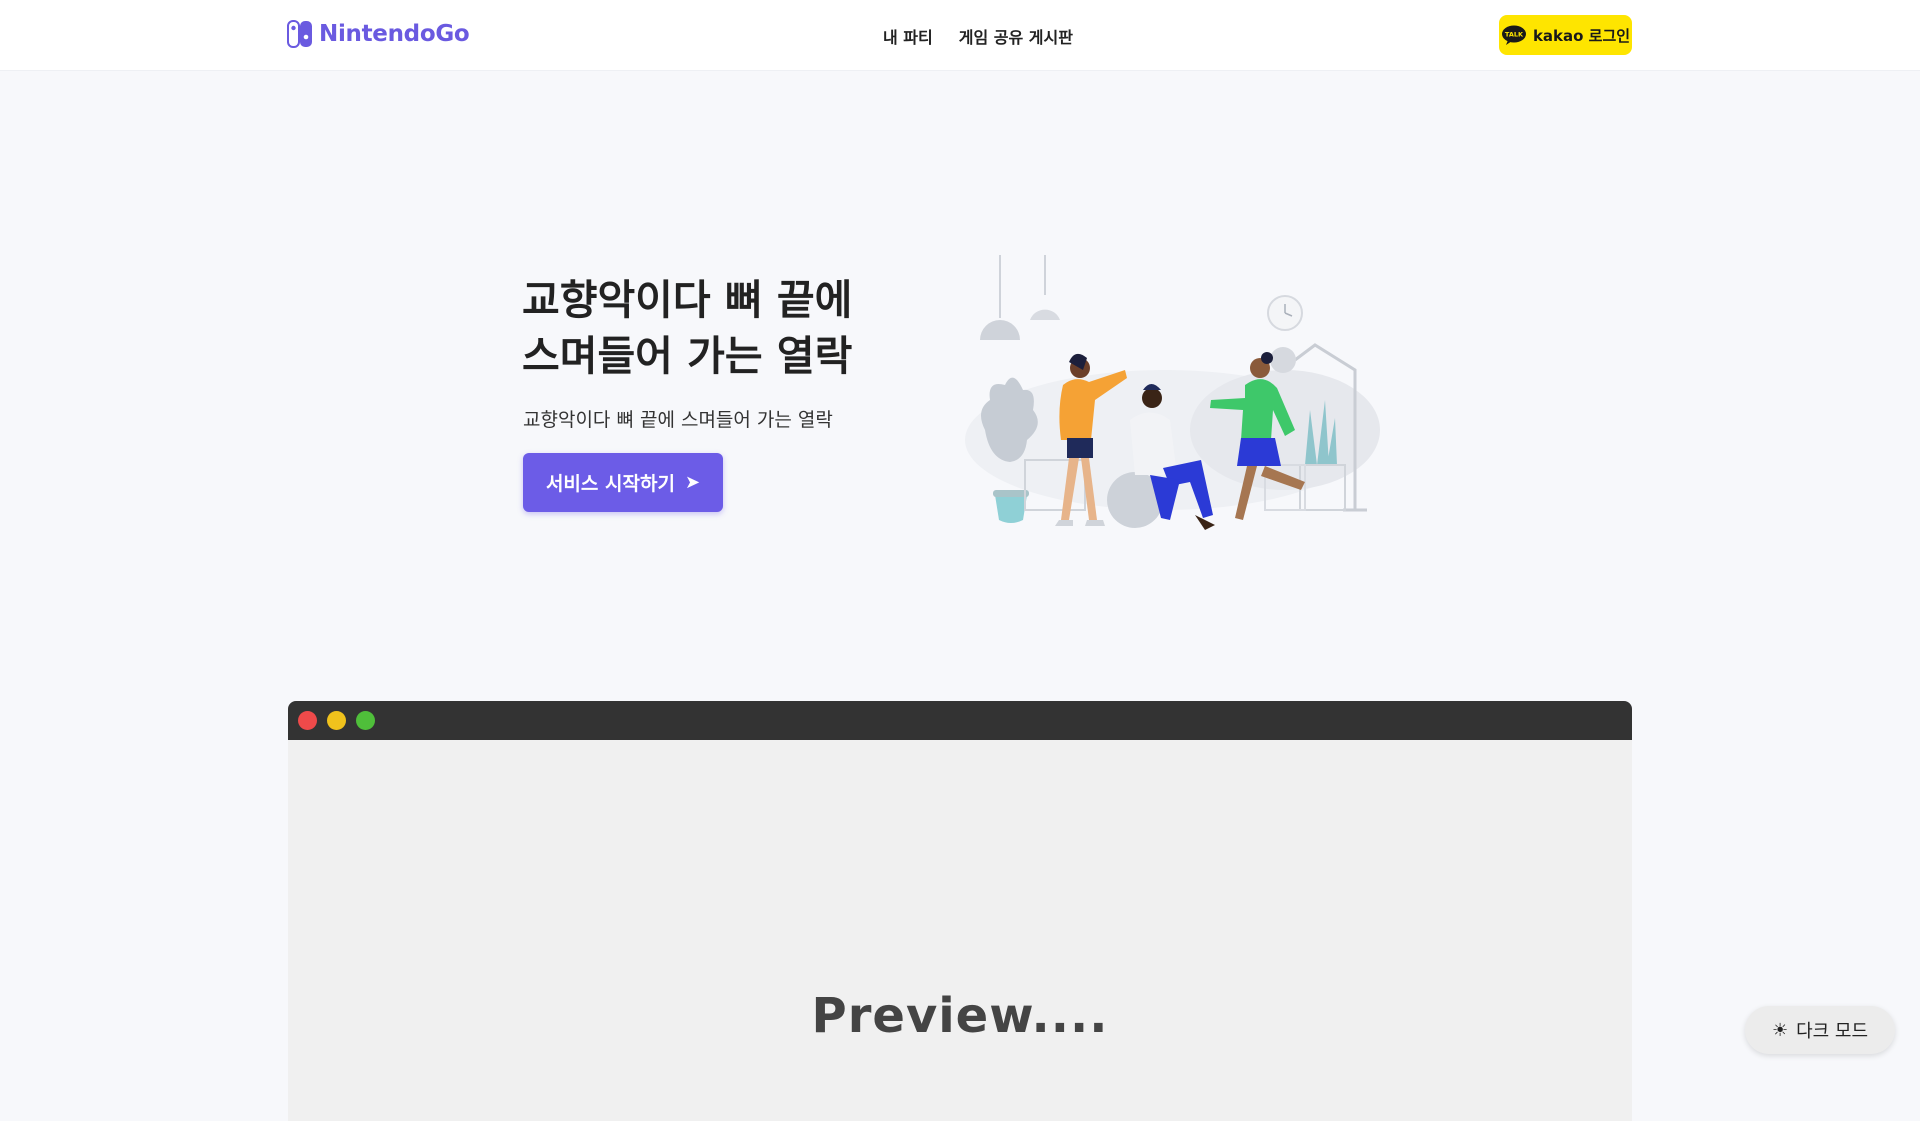 The image size is (1920, 1121). What do you see at coordinates (1172, 392) in the screenshot?
I see `team-meeting-illustration` at bounding box center [1172, 392].